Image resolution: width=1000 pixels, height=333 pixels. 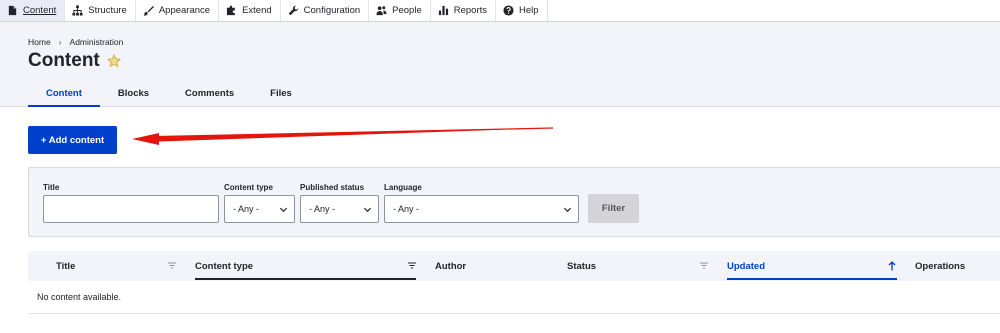 What do you see at coordinates (407, 10) in the screenshot?
I see `toolbar-label: People` at bounding box center [407, 10].